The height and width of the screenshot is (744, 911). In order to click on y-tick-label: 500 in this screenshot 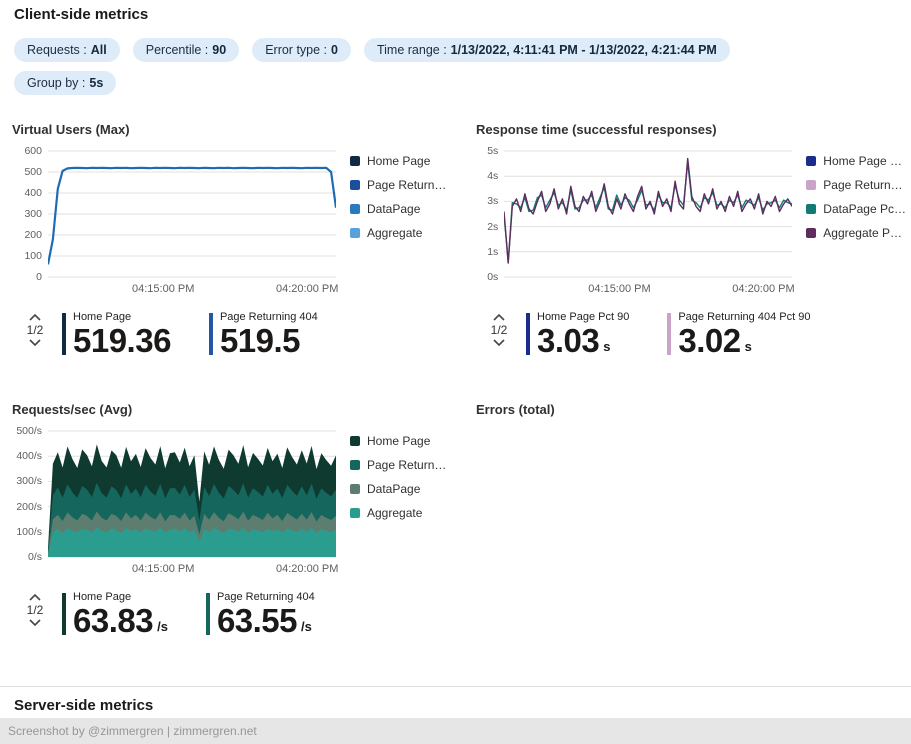, I will do `click(33, 172)`.